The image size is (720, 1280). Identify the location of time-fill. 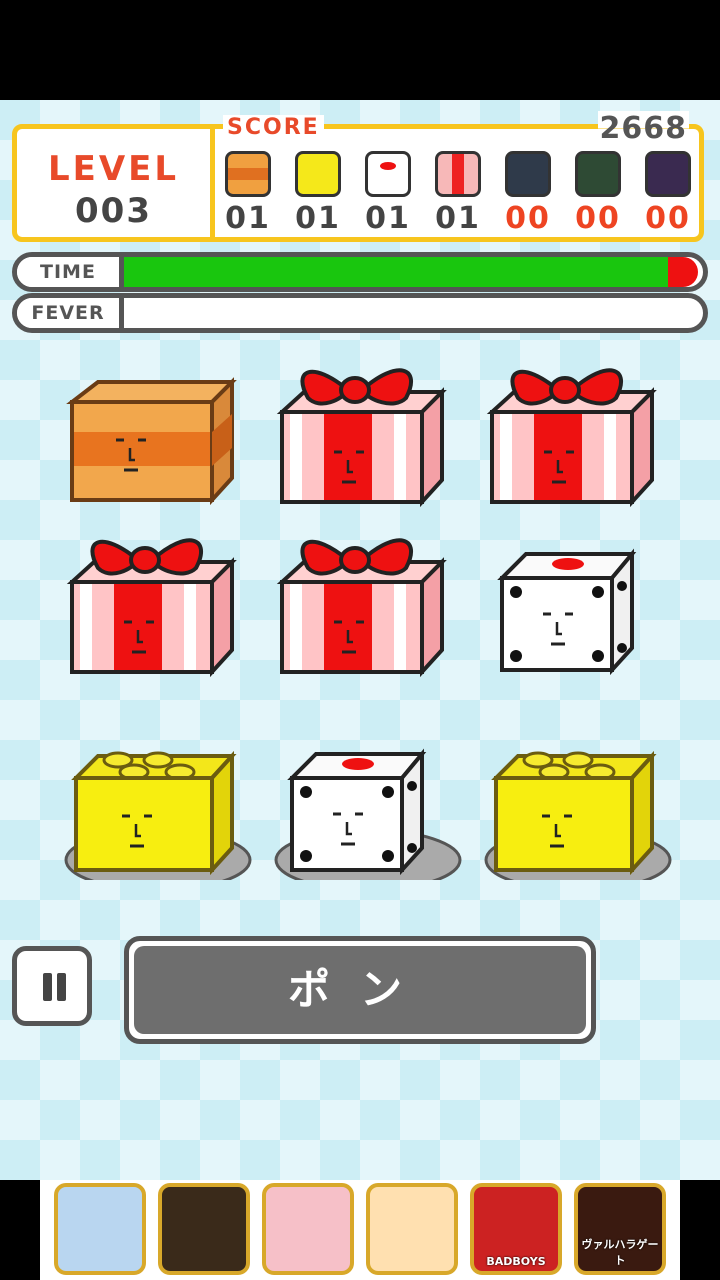
(400, 272).